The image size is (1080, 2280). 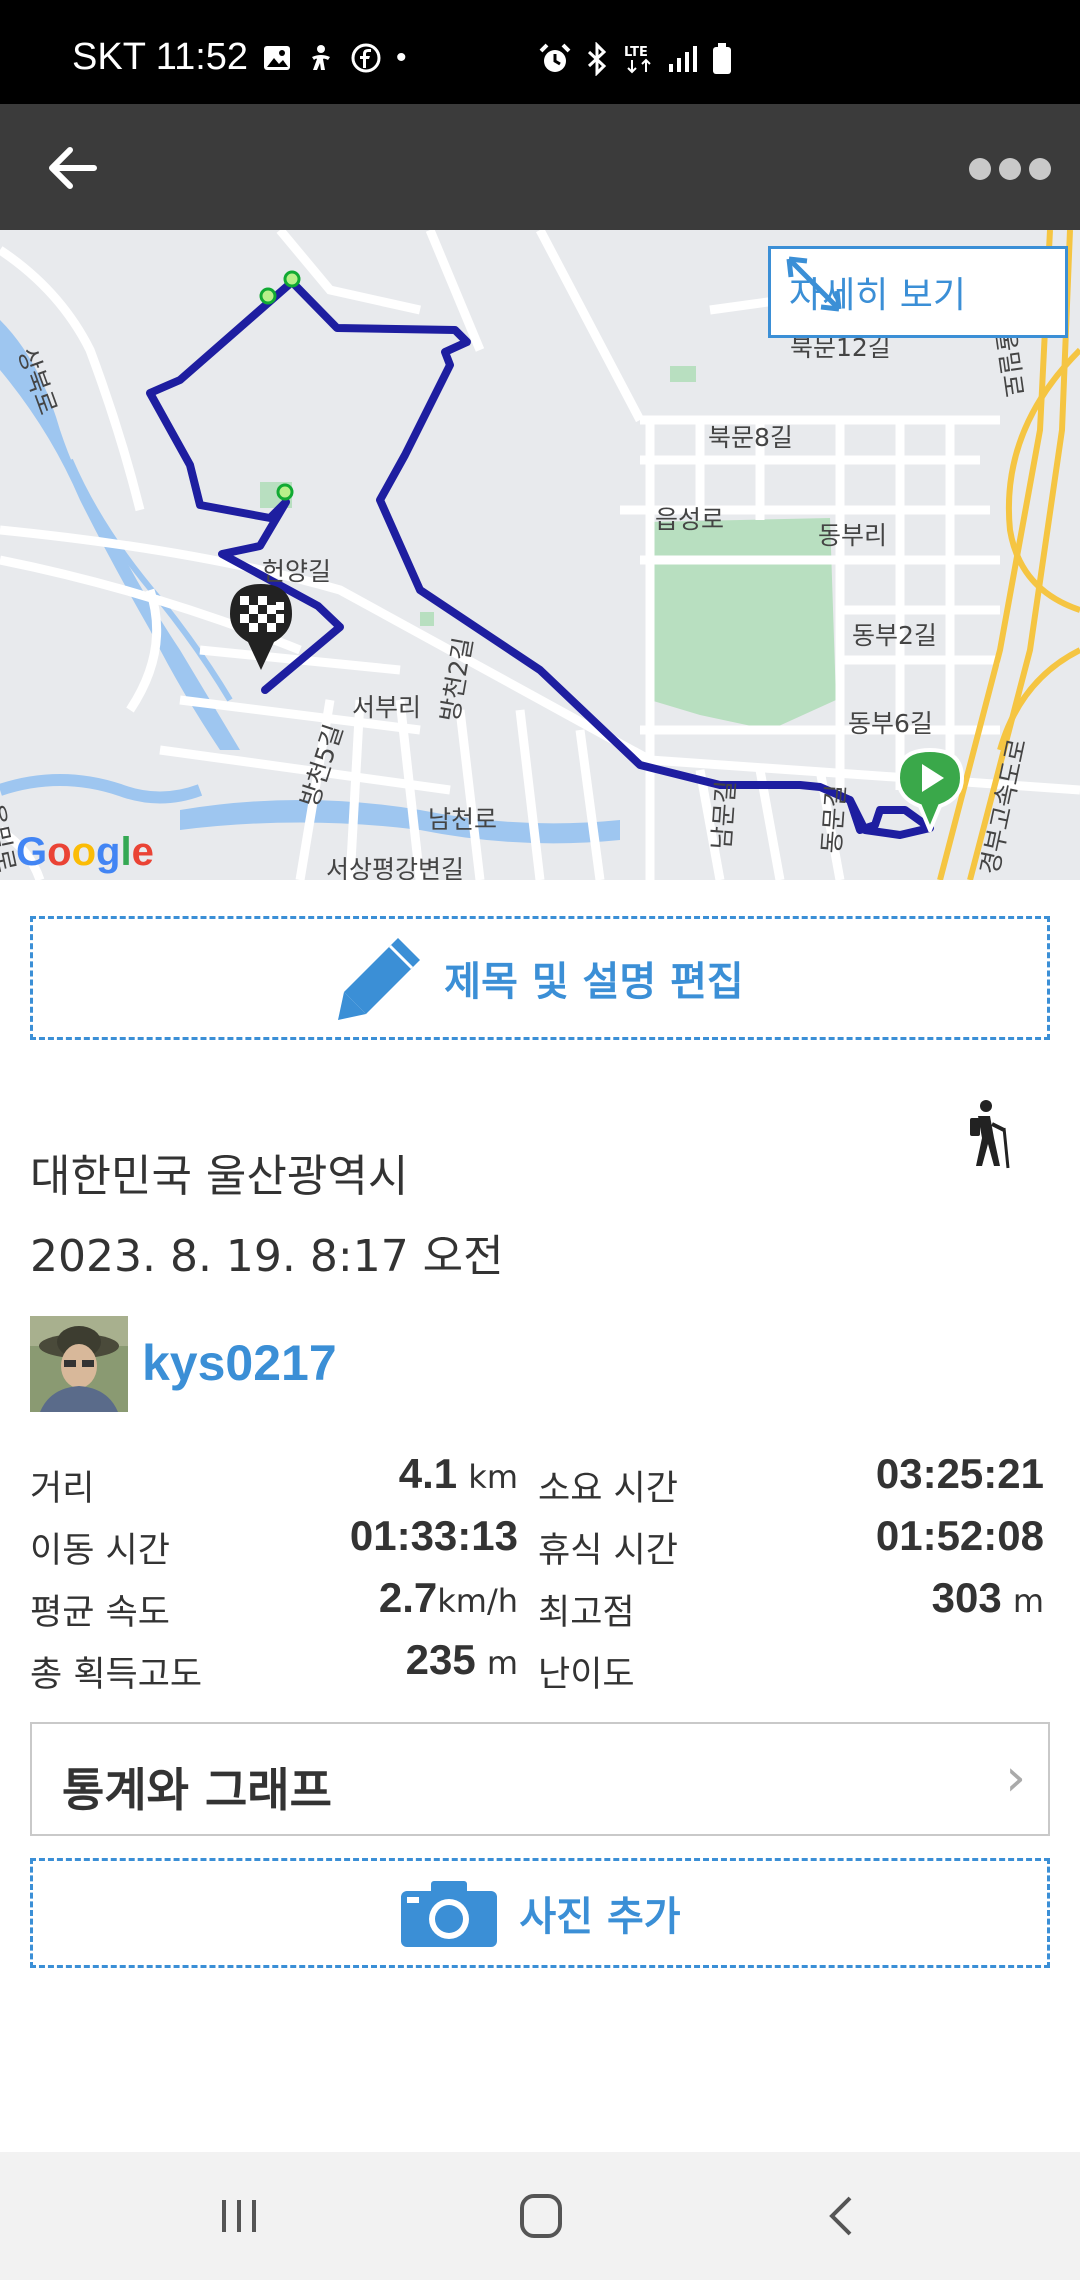 I want to click on map-label: 남천로, so click(x=463, y=819).